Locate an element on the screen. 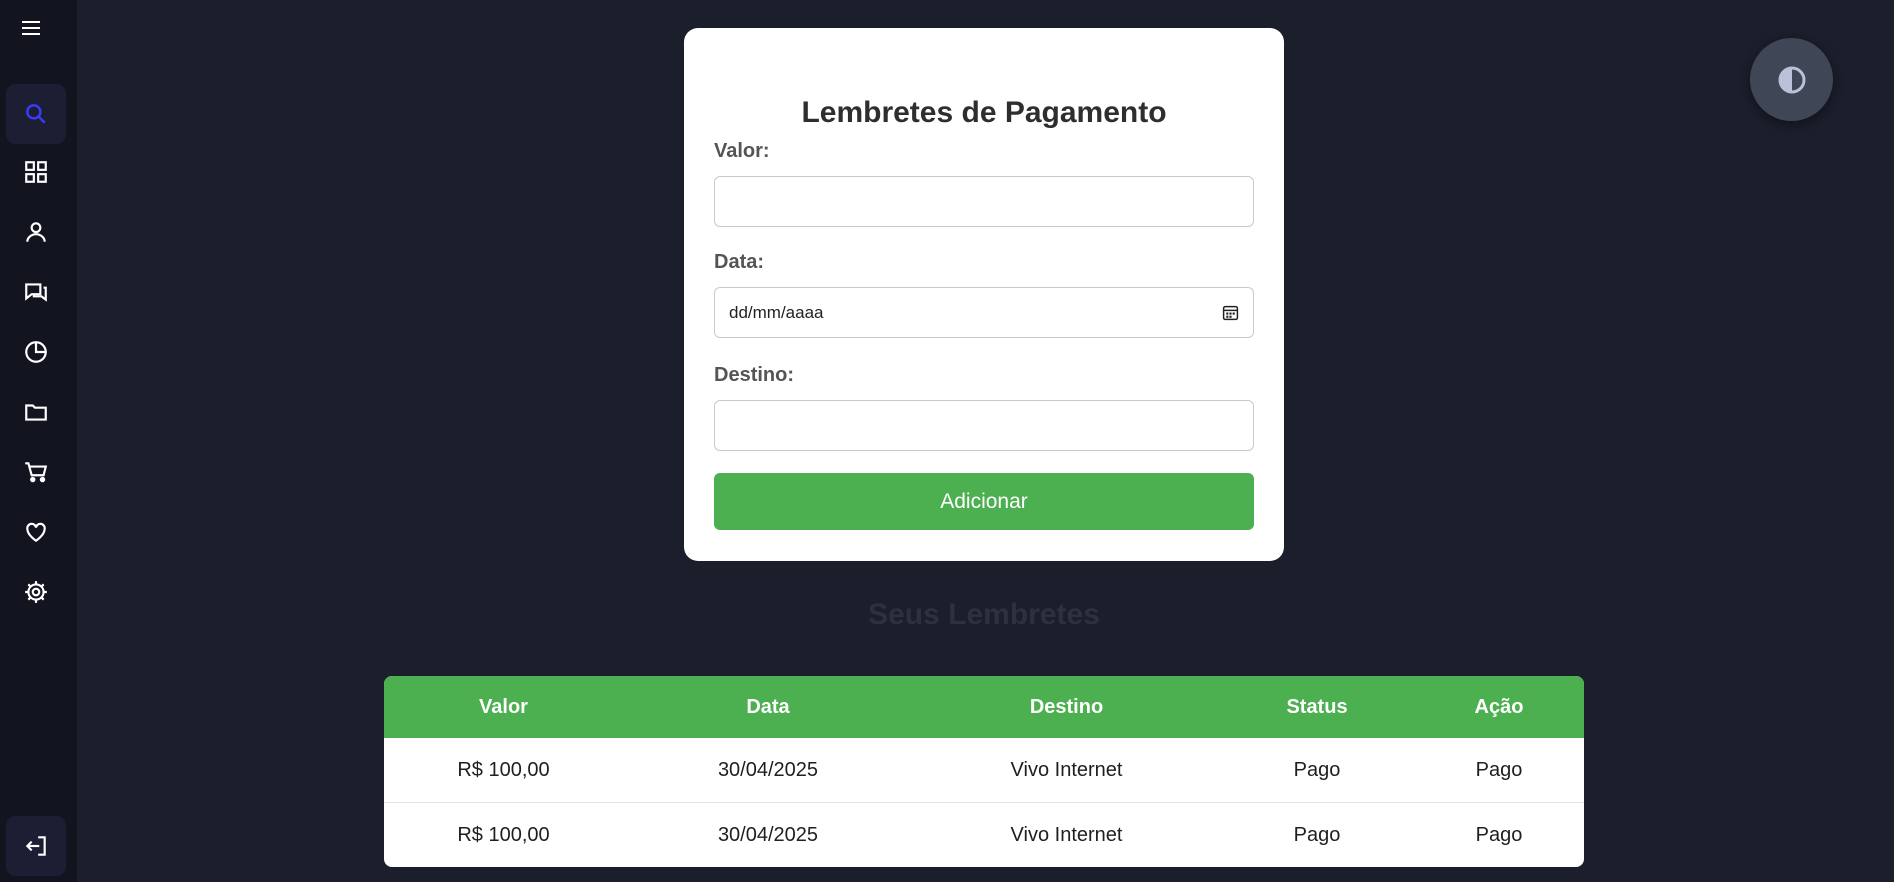  table-header: Valor Data Destino Status Ação is located at coordinates (984, 707).